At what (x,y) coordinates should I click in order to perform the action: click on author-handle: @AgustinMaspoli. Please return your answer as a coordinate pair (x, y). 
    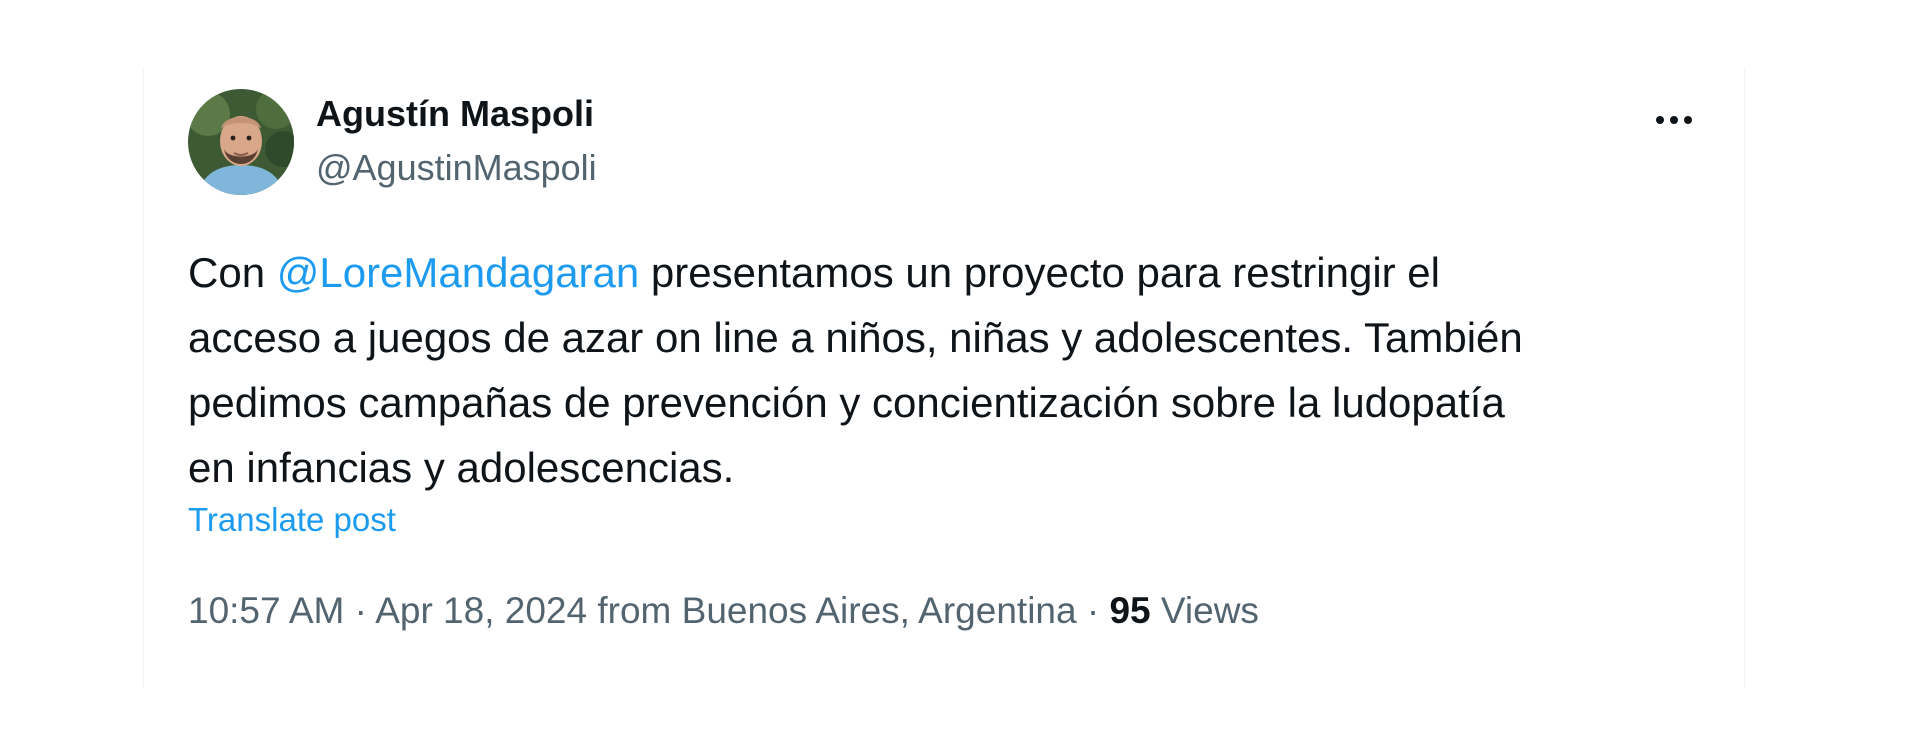
    Looking at the image, I should click on (456, 168).